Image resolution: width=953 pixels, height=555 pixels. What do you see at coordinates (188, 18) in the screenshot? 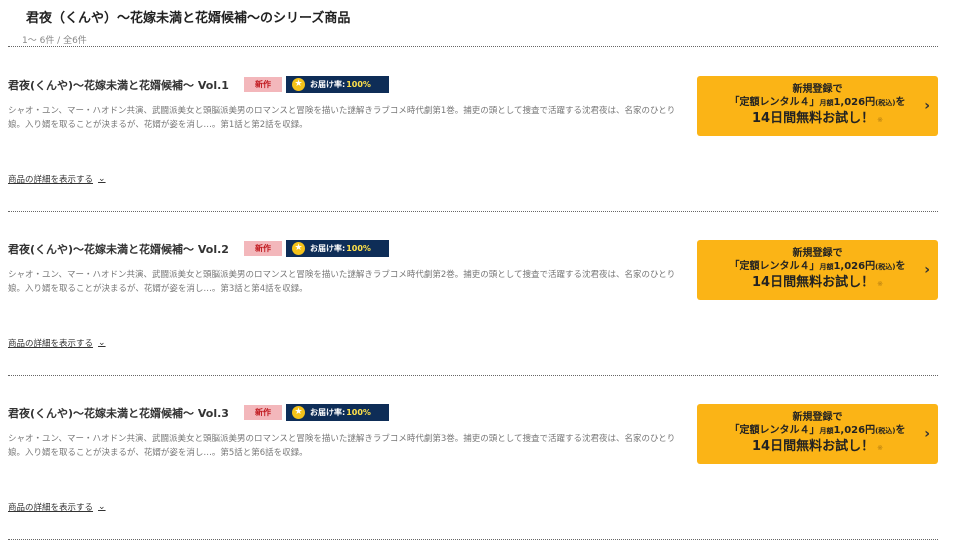
I see `page-title: 君夜（くんや）～花嫁未満と花婿候補～のシリーズ商品` at bounding box center [188, 18].